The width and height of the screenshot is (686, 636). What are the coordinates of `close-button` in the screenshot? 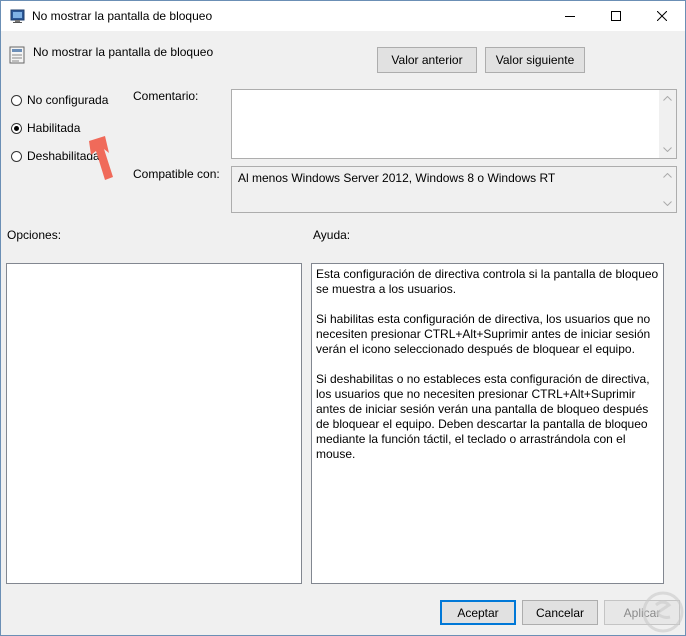 It's located at (662, 16).